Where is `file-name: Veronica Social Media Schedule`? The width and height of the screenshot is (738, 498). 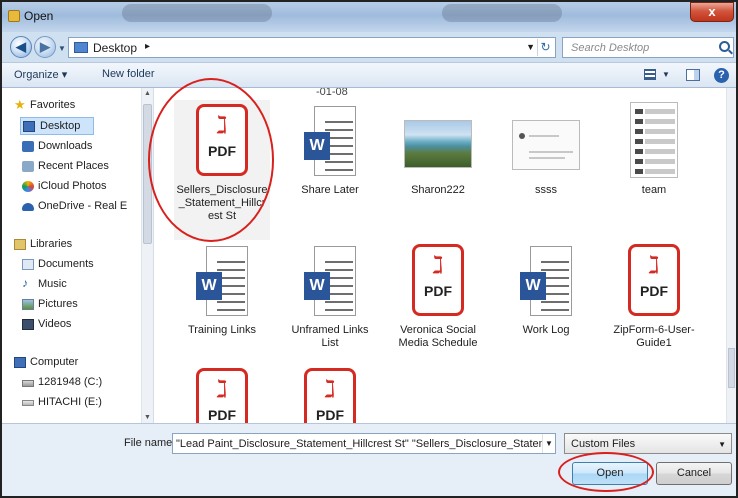
file-name: Veronica Social Media Schedule is located at coordinates (438, 337).